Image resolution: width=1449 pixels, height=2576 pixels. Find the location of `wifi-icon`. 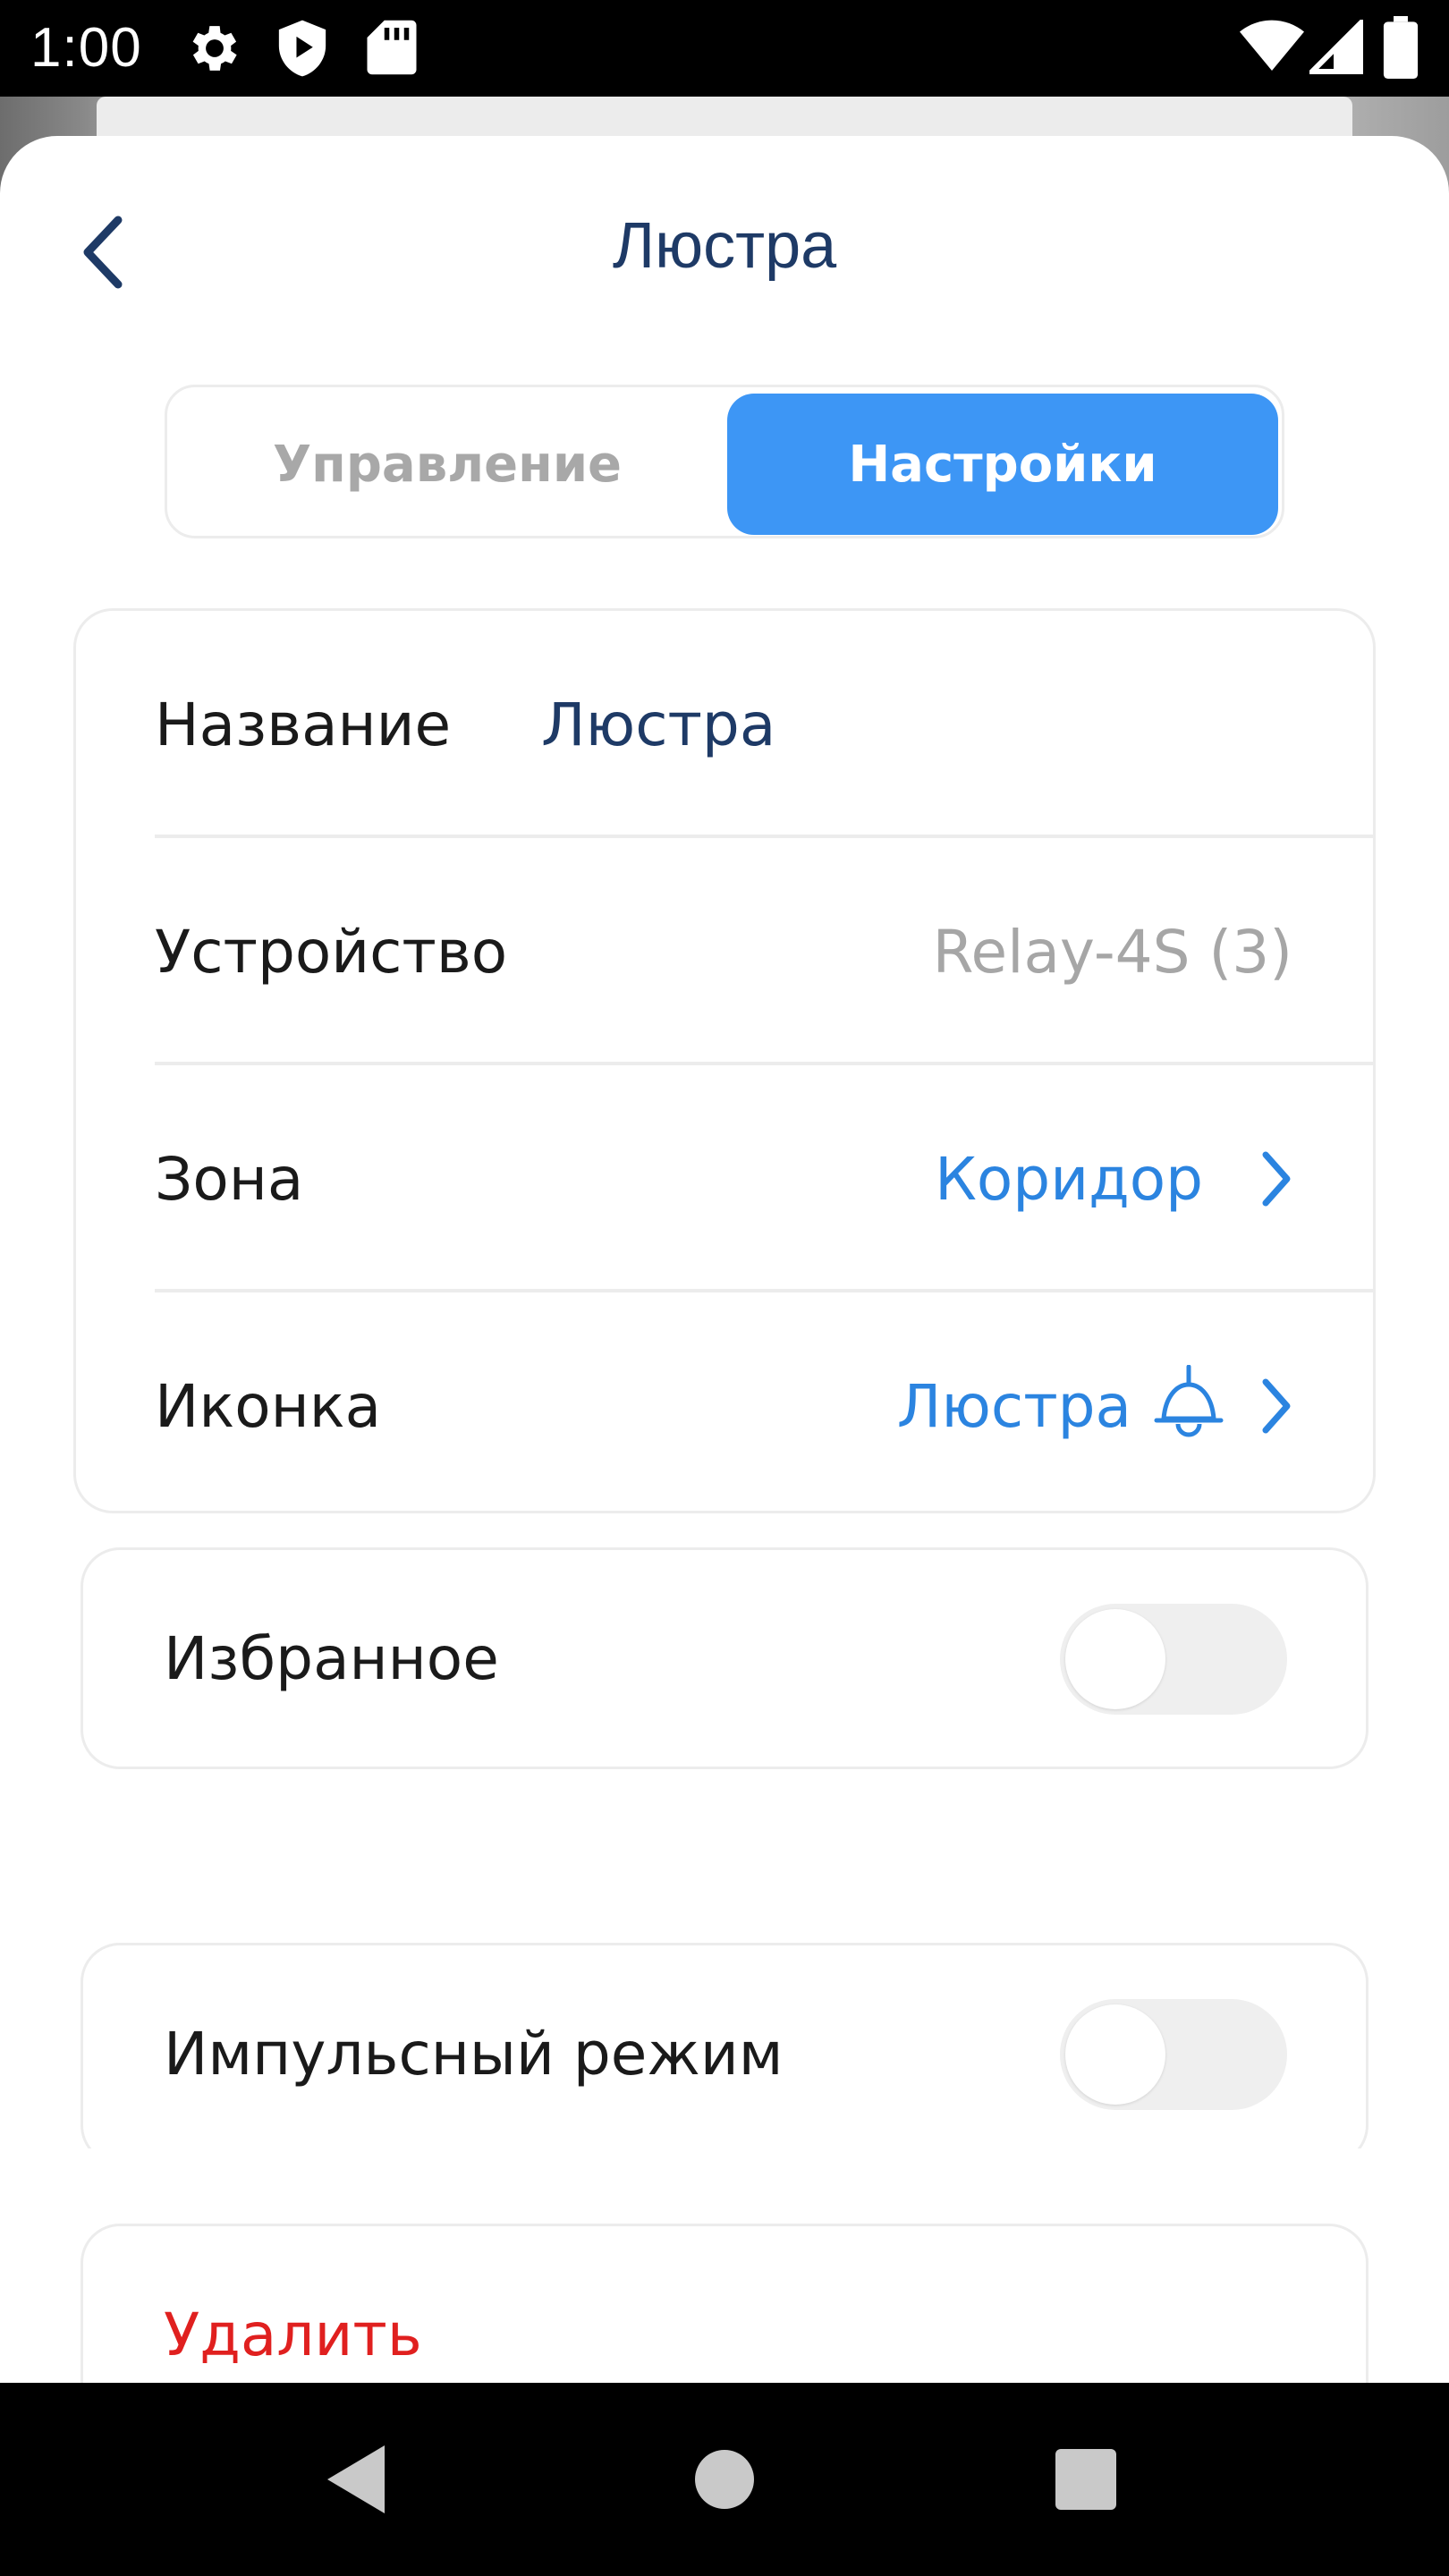

wifi-icon is located at coordinates (1272, 48).